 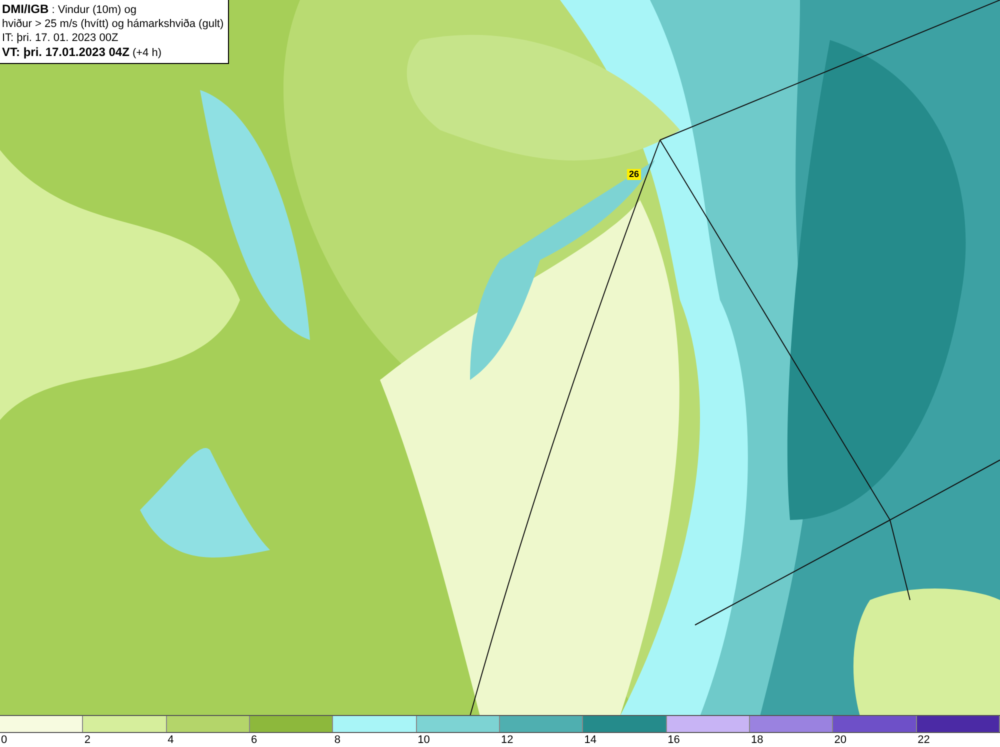 What do you see at coordinates (507, 740) in the screenshot?
I see `legend-tick-label: 12` at bounding box center [507, 740].